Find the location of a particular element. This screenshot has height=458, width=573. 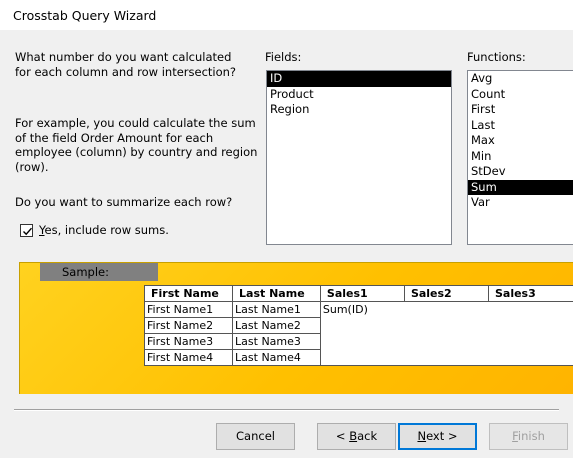

sample-label: Sample: is located at coordinates (99, 272).